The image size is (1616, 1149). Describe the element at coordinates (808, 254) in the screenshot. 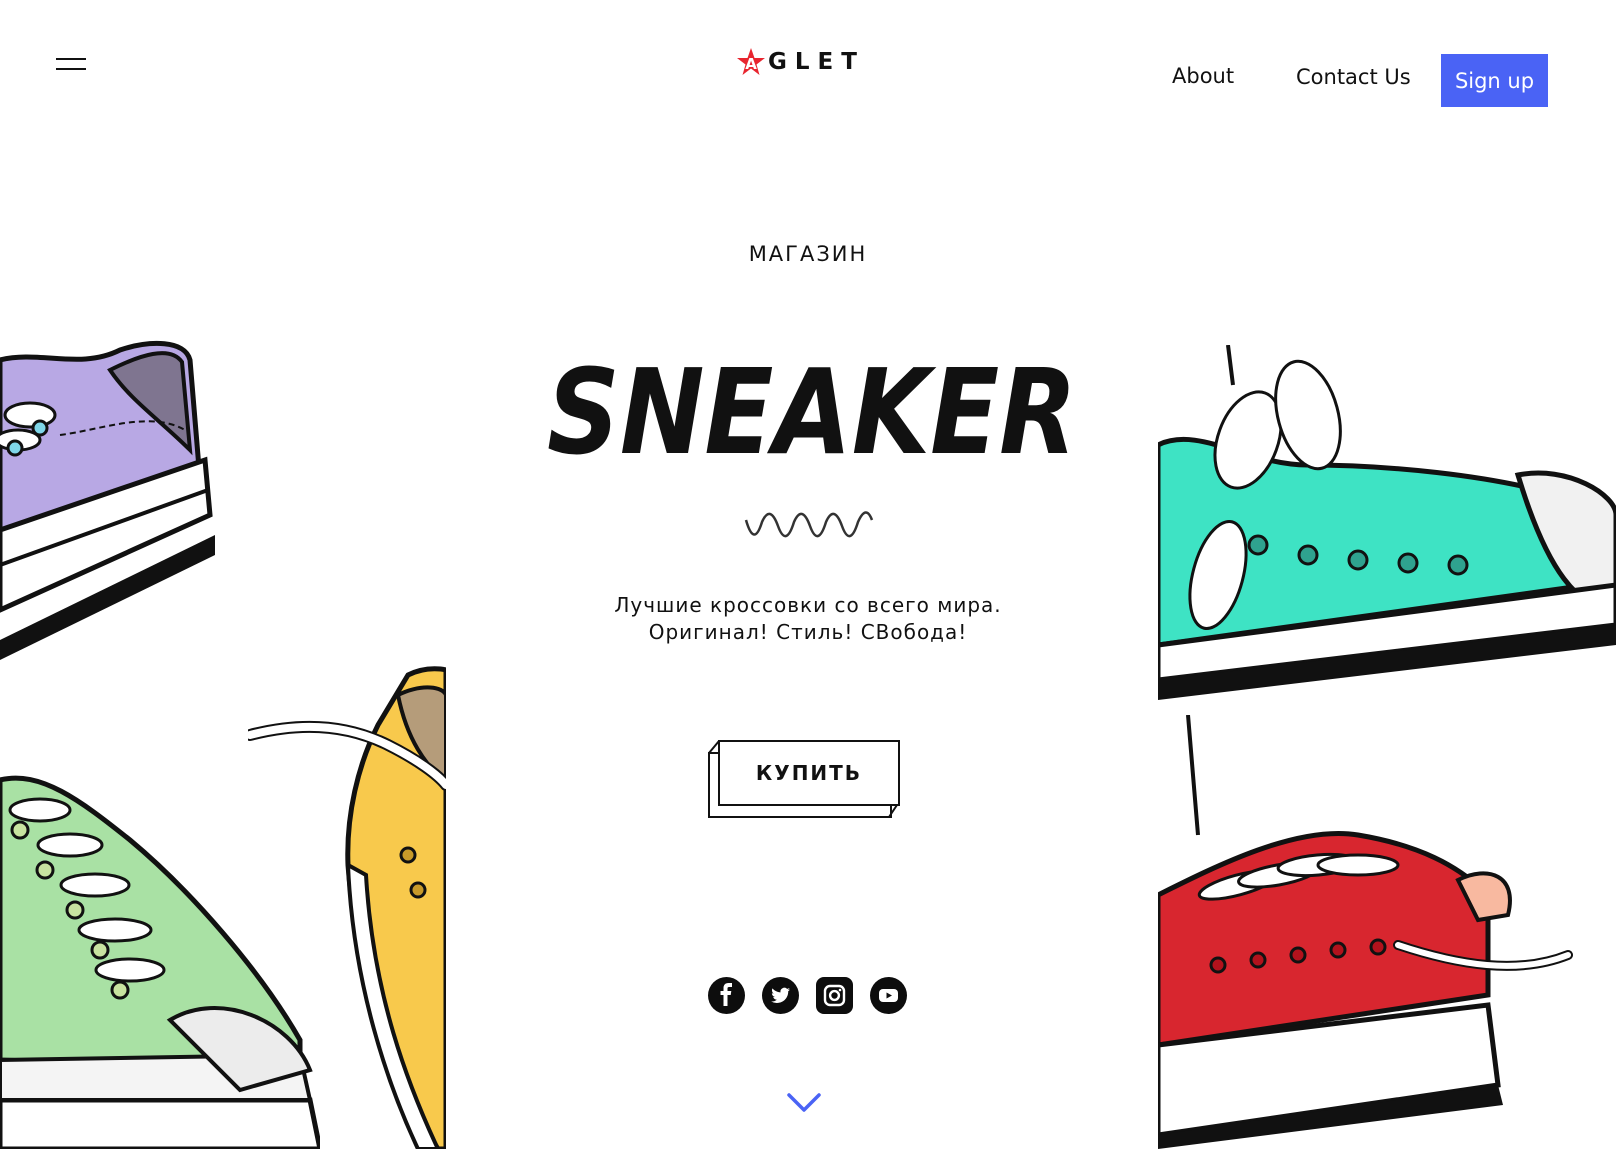

I see `store-kicker: МАГАЗИН` at that location.